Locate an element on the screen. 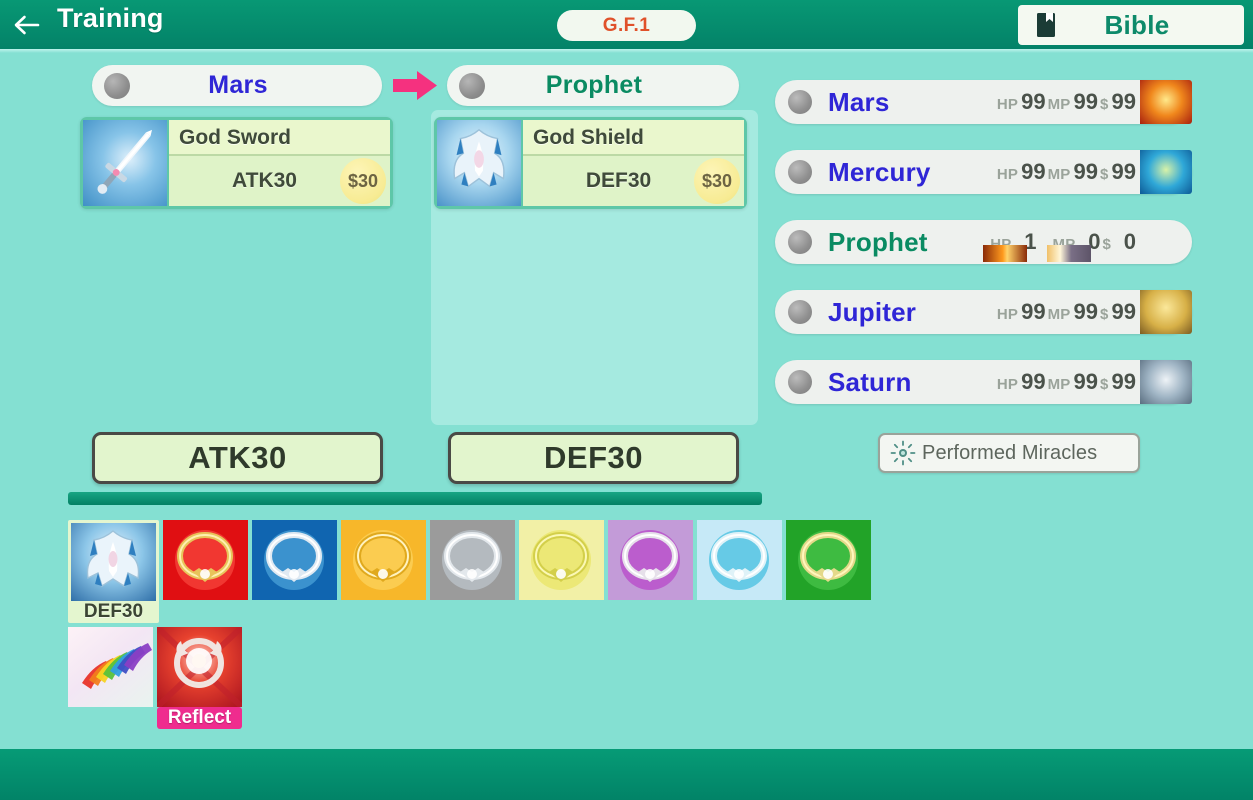 Image resolution: width=1253 pixels, height=800 pixels. character-row: Mars HP 99 MP 99 $99 is located at coordinates (983, 102).